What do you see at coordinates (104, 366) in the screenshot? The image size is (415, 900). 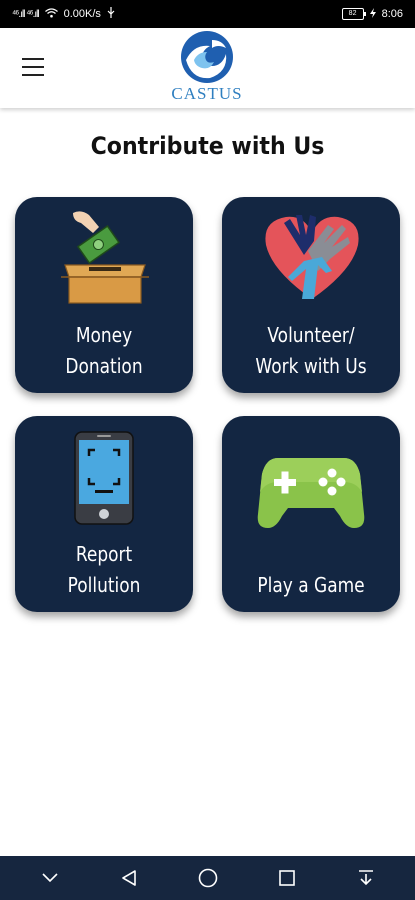 I see `money-label-line2: Donation` at bounding box center [104, 366].